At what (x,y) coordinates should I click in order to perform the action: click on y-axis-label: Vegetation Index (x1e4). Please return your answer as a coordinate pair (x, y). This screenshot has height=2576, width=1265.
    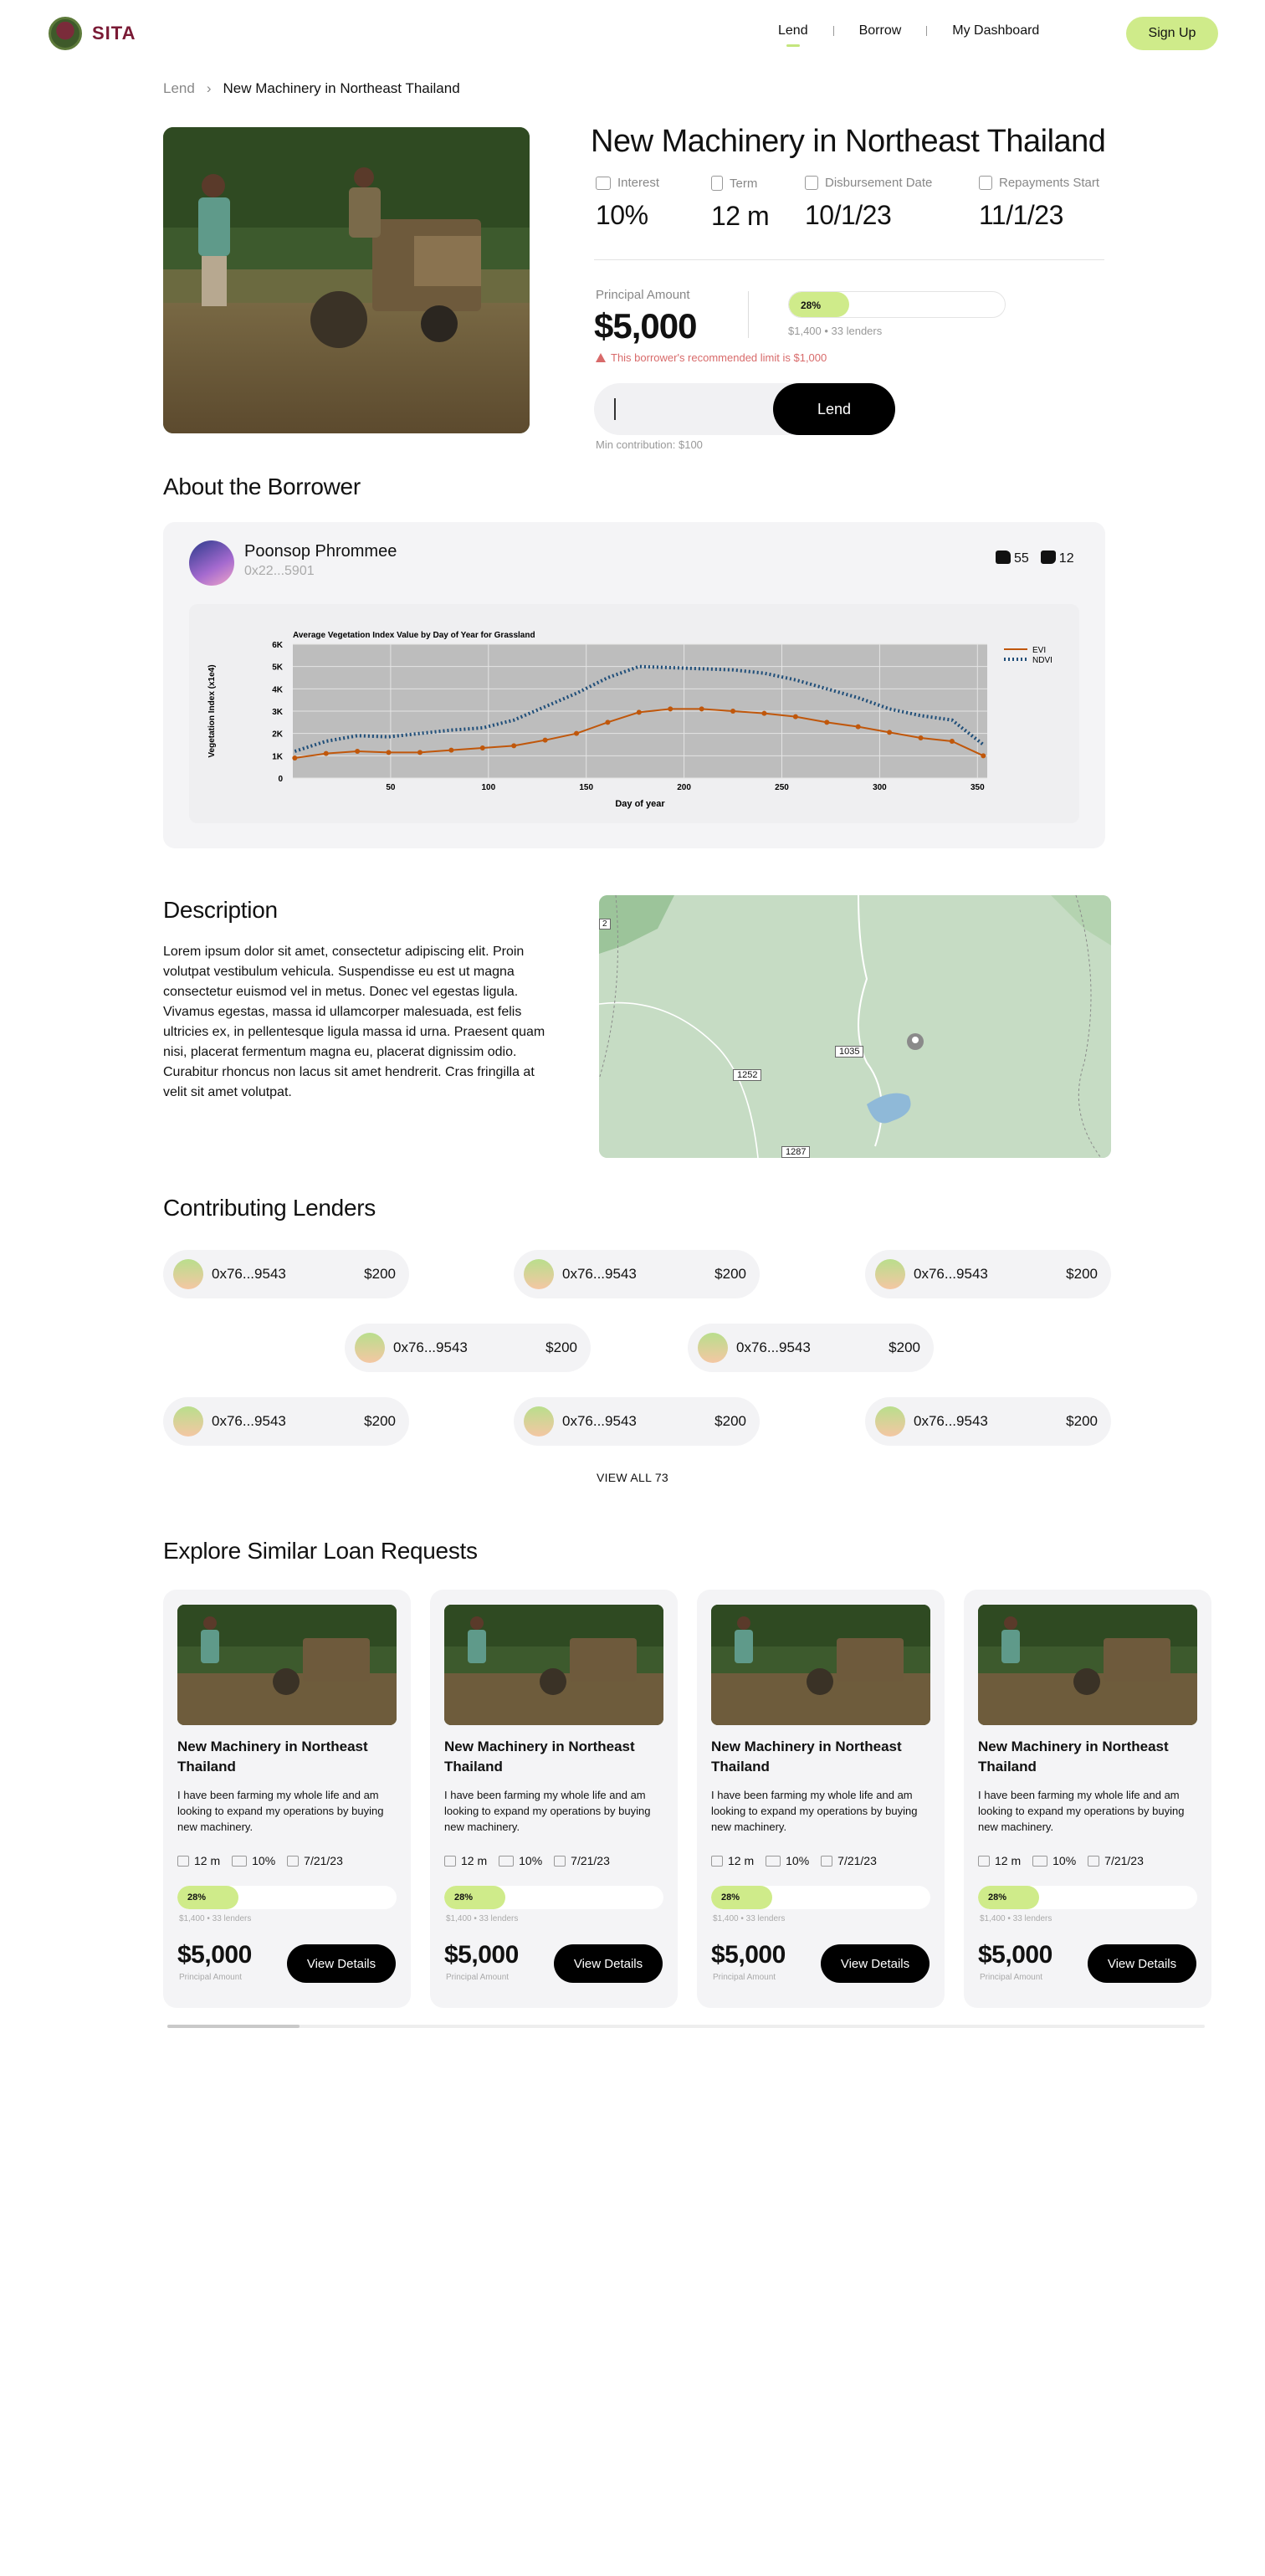
    Looking at the image, I should click on (212, 711).